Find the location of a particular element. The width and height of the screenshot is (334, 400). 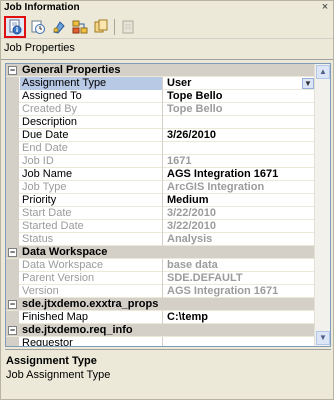

property-row: Finished Map C:\temp is located at coordinates (160, 317).